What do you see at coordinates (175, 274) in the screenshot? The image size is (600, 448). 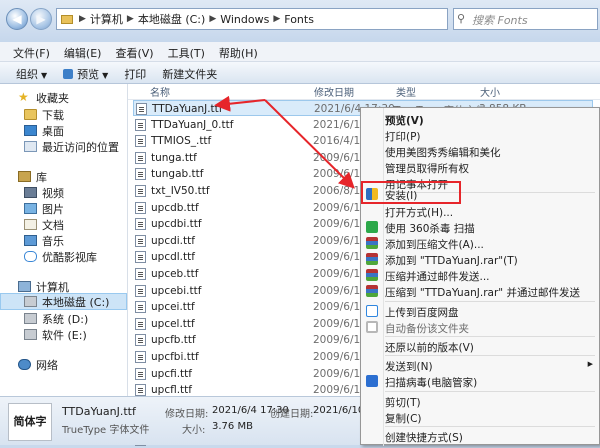 I see `file-name: upceb.ttf` at bounding box center [175, 274].